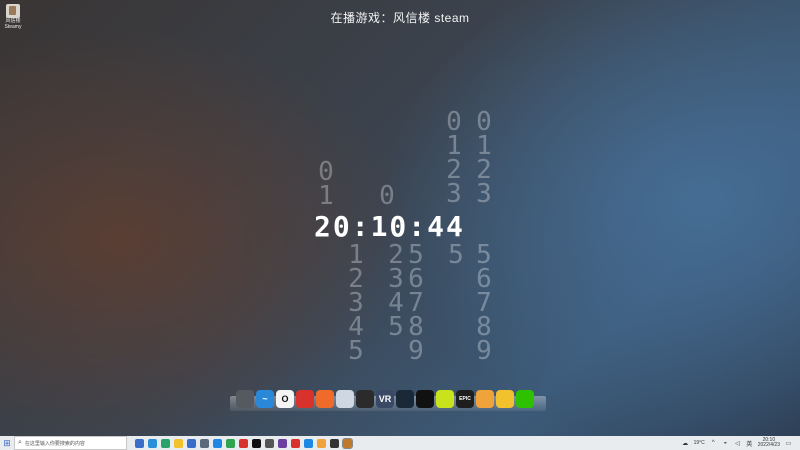 Image resolution: width=800 pixels, height=450 pixels. What do you see at coordinates (365, 399) in the screenshot?
I see `dock-obs-icon` at bounding box center [365, 399].